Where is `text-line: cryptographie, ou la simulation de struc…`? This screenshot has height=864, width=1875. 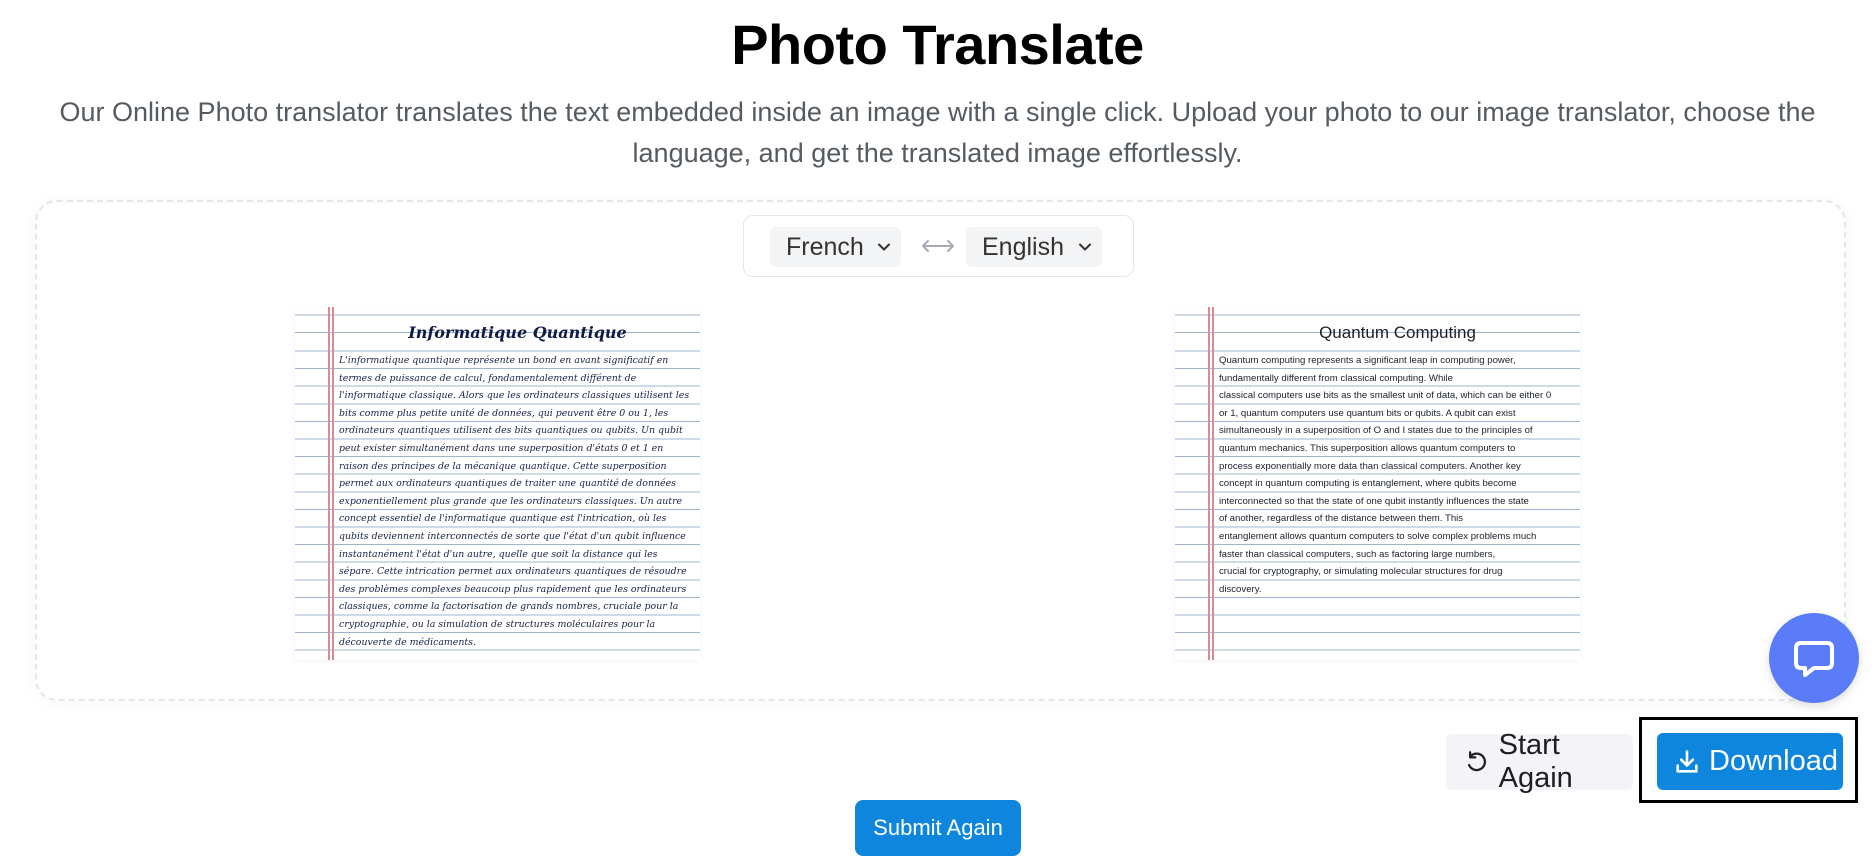
text-line: cryptographie, ou la simulation de struc… is located at coordinates (497, 624).